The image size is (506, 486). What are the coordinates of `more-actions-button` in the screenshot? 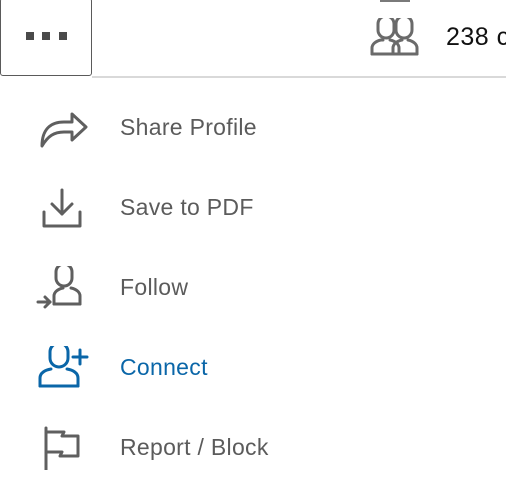 It's located at (46, 38).